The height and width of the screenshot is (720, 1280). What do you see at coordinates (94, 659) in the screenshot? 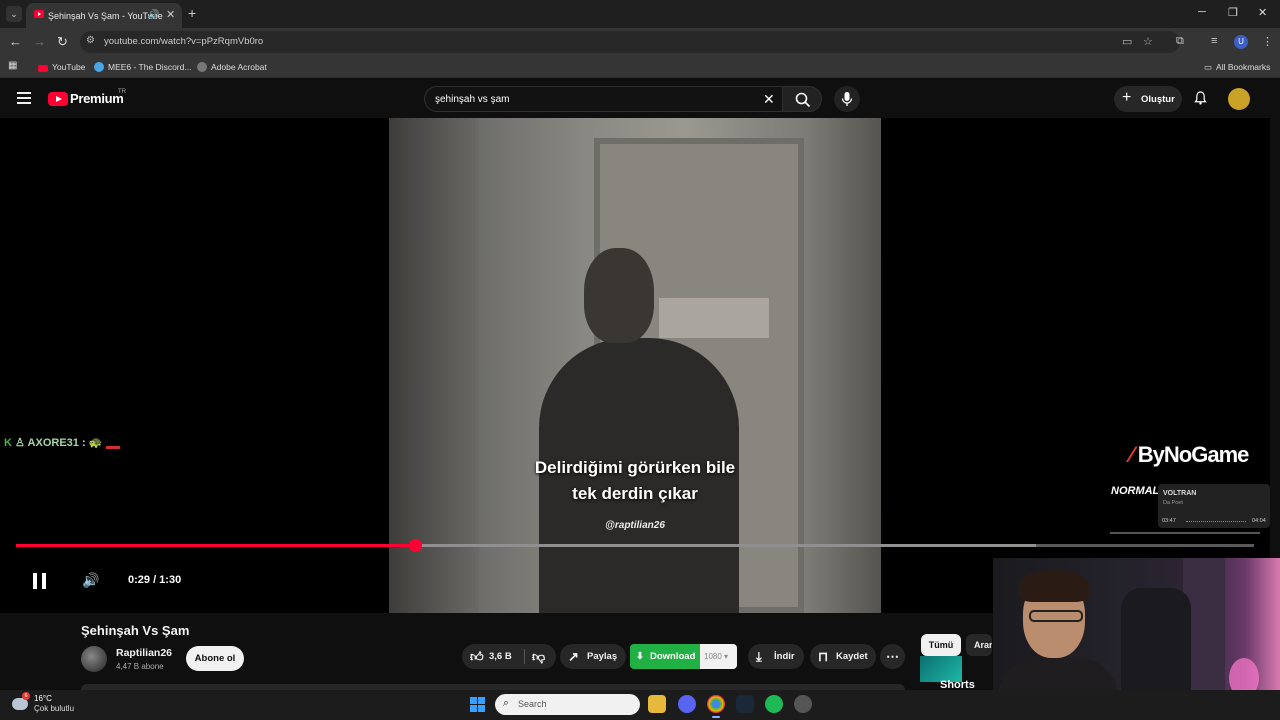
I see `channel-avatar` at bounding box center [94, 659].